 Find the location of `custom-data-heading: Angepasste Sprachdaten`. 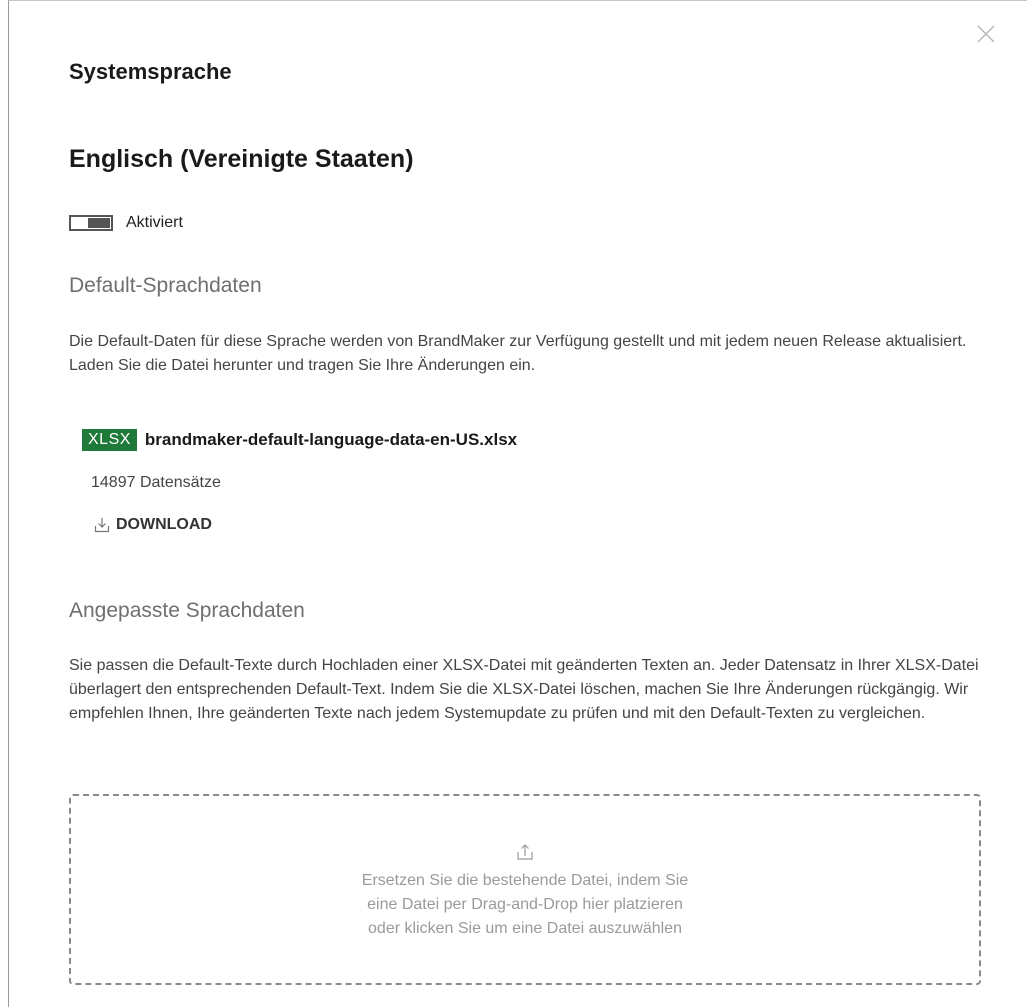

custom-data-heading: Angepasste Sprachdaten is located at coordinates (187, 610).